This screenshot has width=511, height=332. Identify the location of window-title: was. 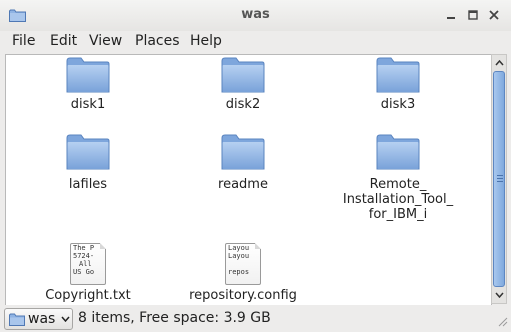
(255, 14).